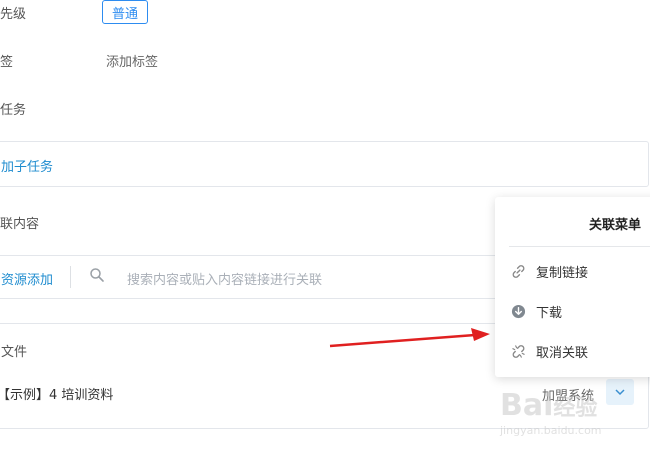  I want to click on watermark-brand: Bai, so click(527, 405).